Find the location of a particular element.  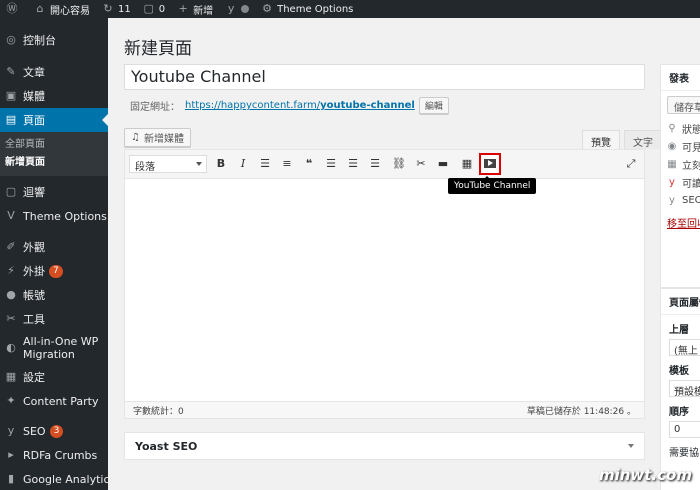

page-icon: ▤ is located at coordinates (11, 119).